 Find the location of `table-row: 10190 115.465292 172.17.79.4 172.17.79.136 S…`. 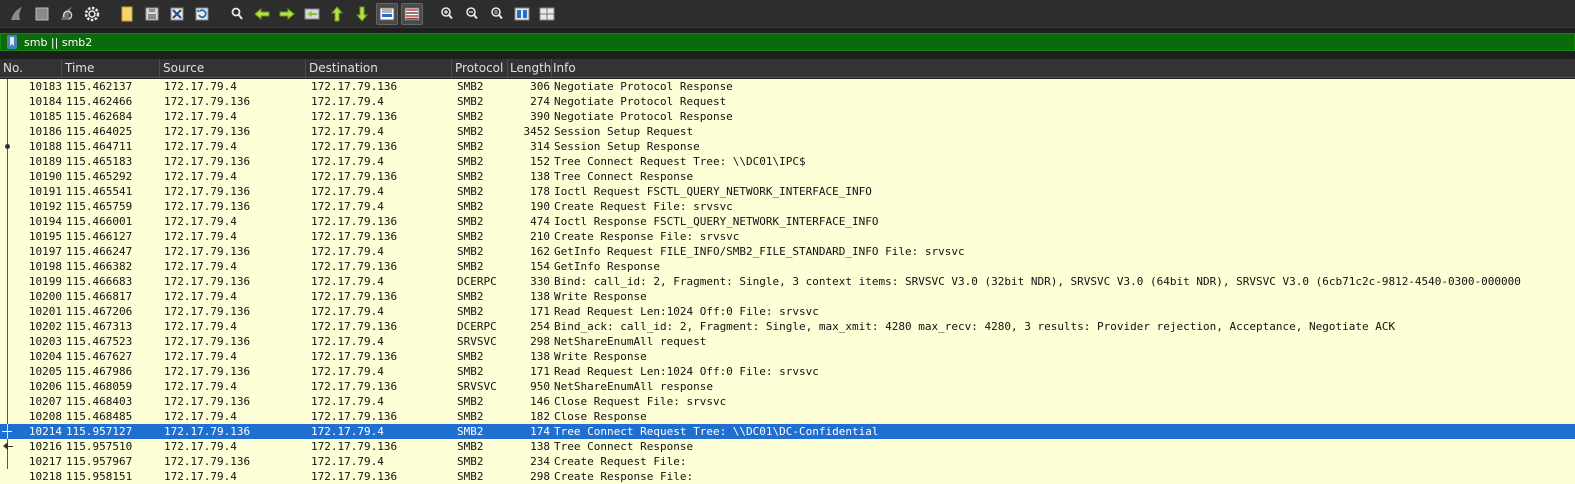

table-row: 10190 115.465292 172.17.79.4 172.17.79.136 S… is located at coordinates (787, 176).